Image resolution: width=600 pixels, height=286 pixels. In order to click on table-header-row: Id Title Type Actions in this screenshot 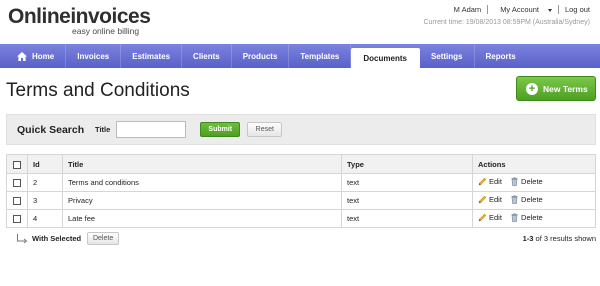, I will do `click(301, 164)`.